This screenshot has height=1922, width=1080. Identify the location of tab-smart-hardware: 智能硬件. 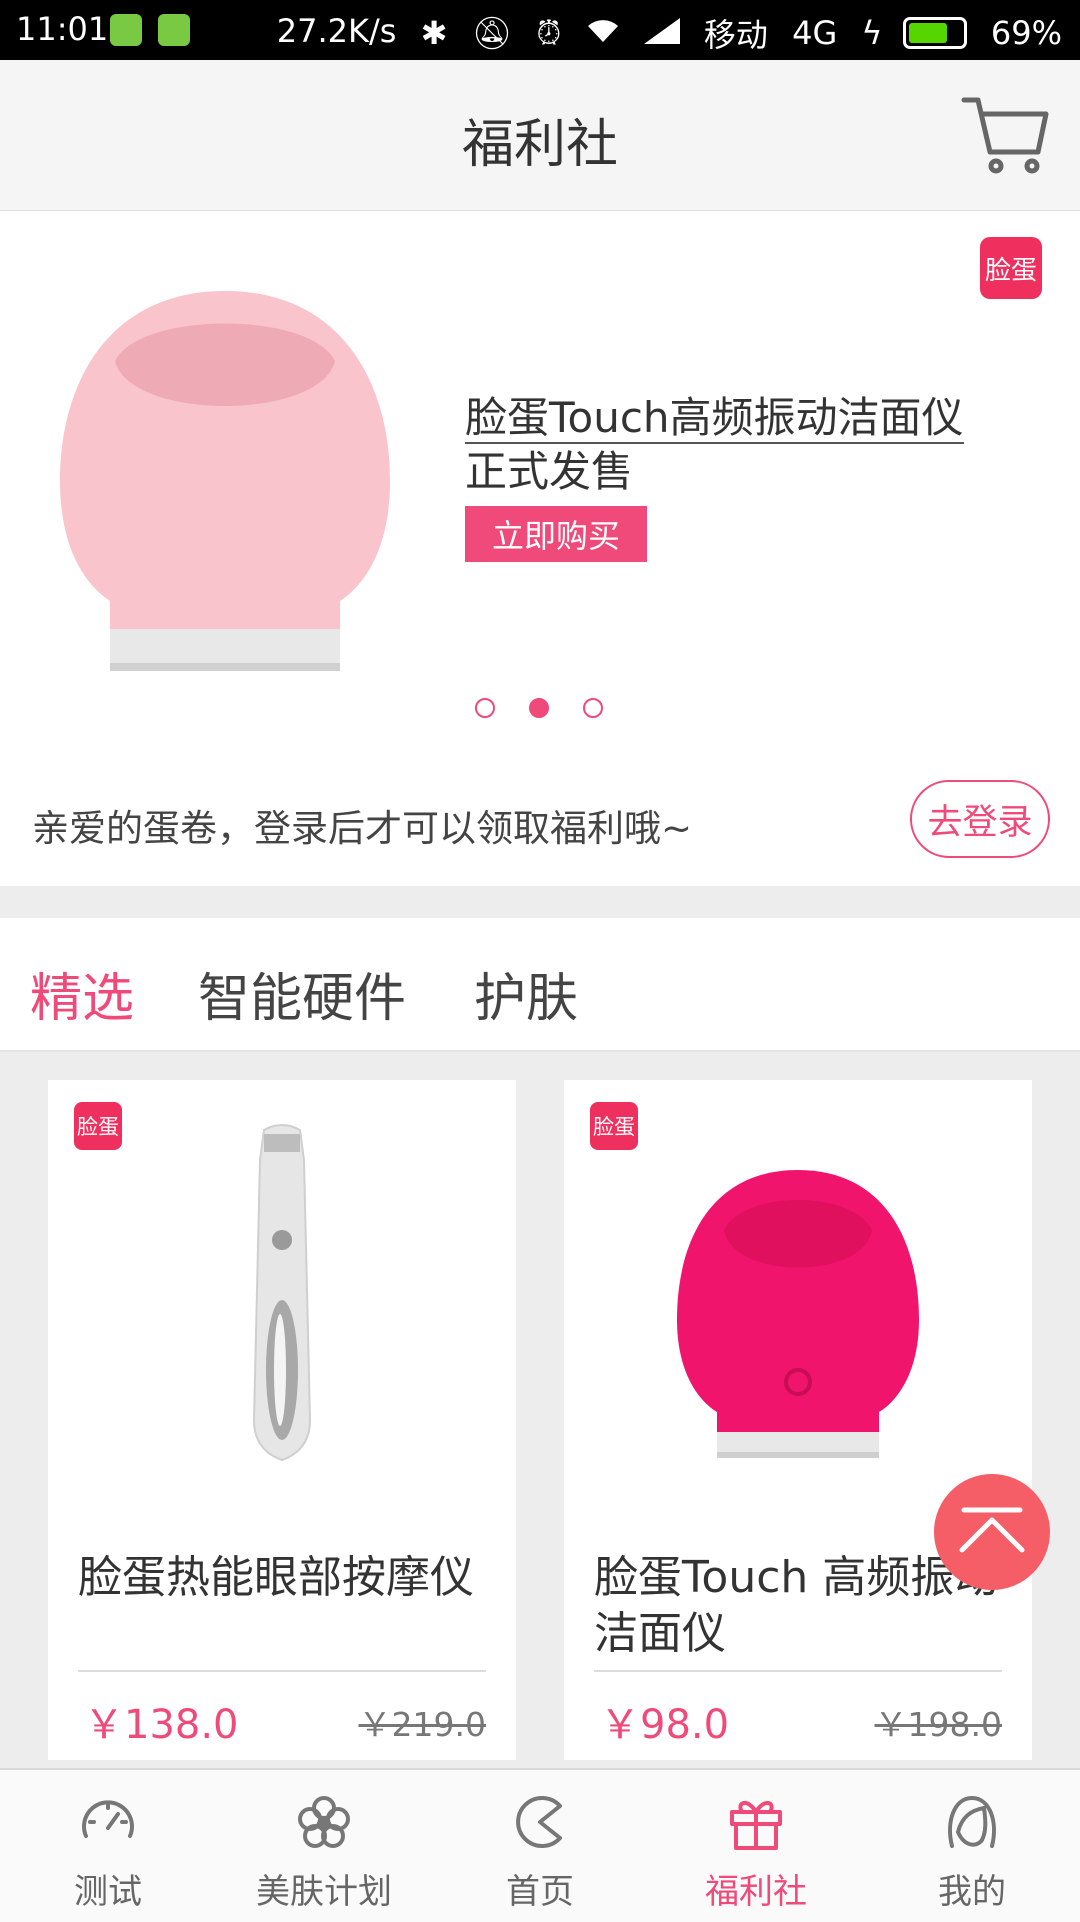
(302, 993).